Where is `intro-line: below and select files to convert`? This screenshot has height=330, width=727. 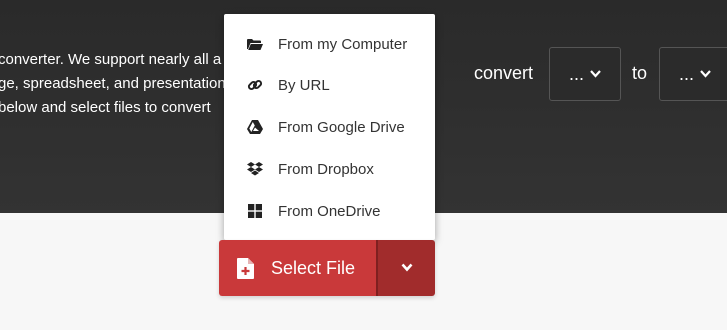 intro-line: below and select files to convert is located at coordinates (105, 107).